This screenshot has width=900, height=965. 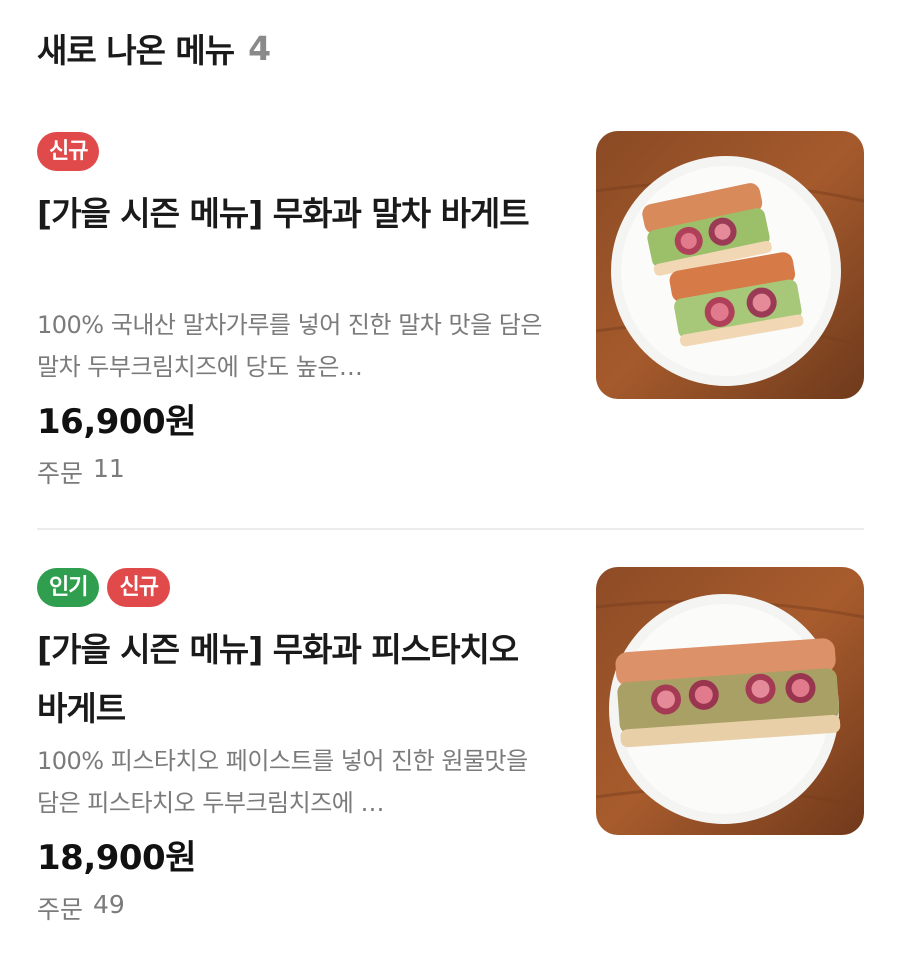 What do you see at coordinates (68, 587) in the screenshot?
I see `popular-badge: 인기` at bounding box center [68, 587].